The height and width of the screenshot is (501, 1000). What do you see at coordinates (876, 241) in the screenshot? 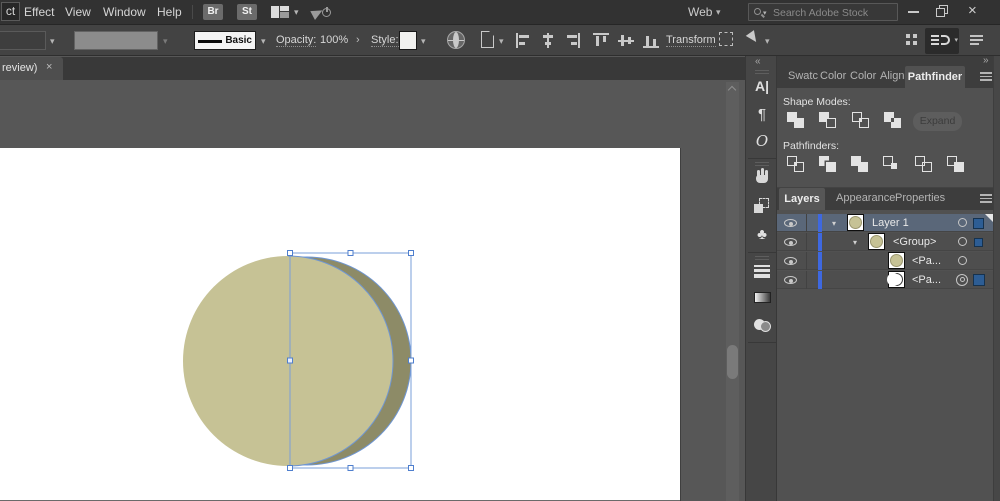
I see `group-thumbnail` at bounding box center [876, 241].